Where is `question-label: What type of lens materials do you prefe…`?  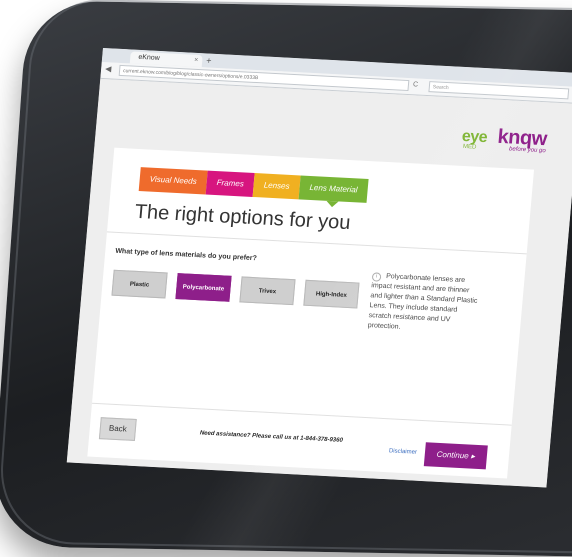
question-label: What type of lens materials do you prefe… is located at coordinates (186, 255).